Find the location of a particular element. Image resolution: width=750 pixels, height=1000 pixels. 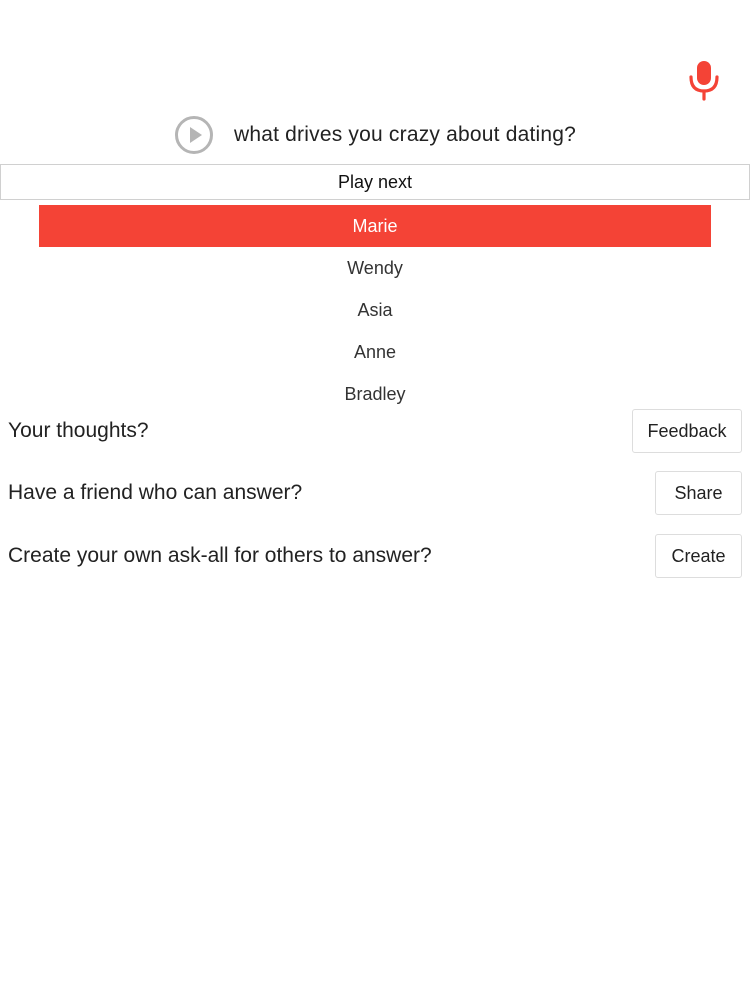

microphone-button is located at coordinates (704, 80).